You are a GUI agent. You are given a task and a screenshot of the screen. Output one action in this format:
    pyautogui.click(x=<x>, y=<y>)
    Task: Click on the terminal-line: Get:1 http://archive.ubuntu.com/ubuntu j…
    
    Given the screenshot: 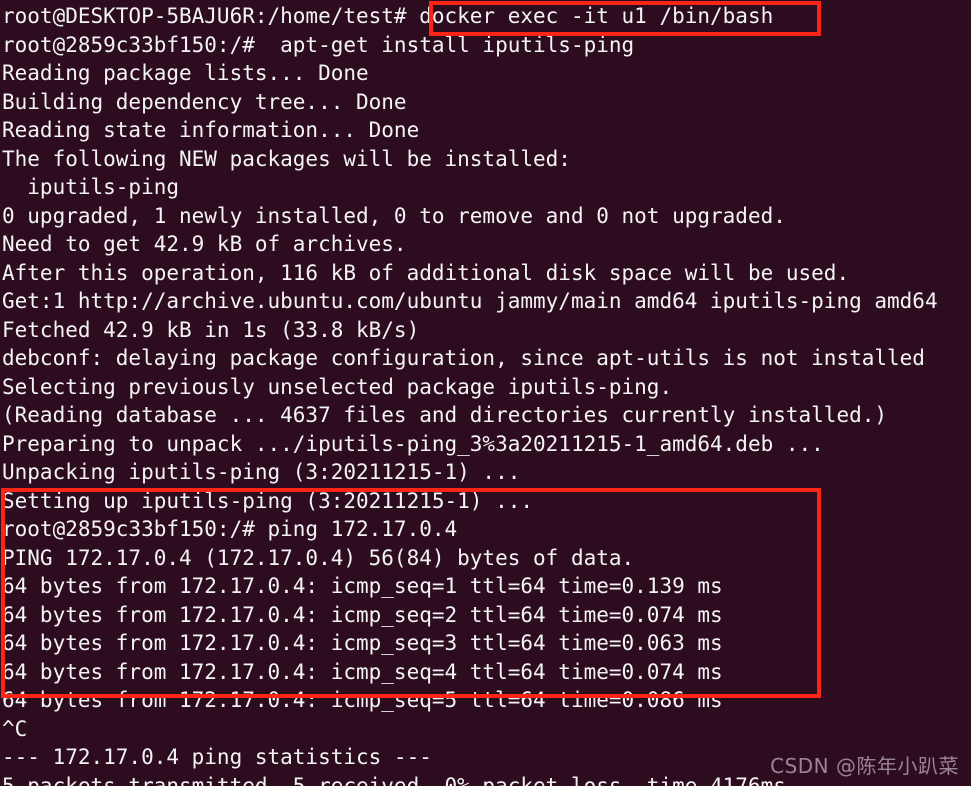 What is the action you would take?
    pyautogui.click(x=470, y=301)
    